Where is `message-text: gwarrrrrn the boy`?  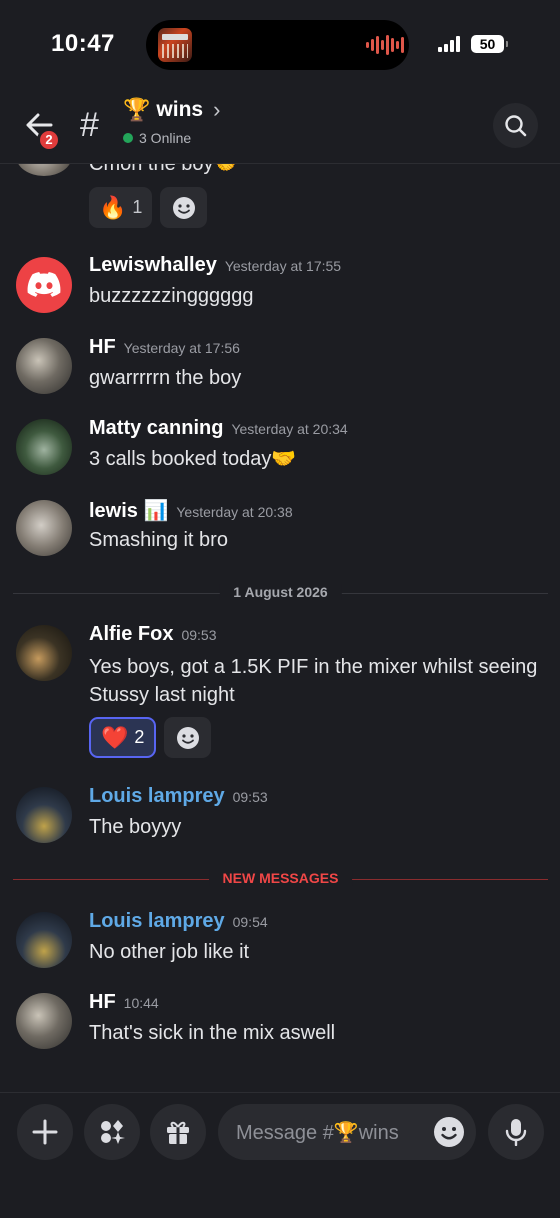 message-text: gwarrrrrn the boy is located at coordinates (165, 378).